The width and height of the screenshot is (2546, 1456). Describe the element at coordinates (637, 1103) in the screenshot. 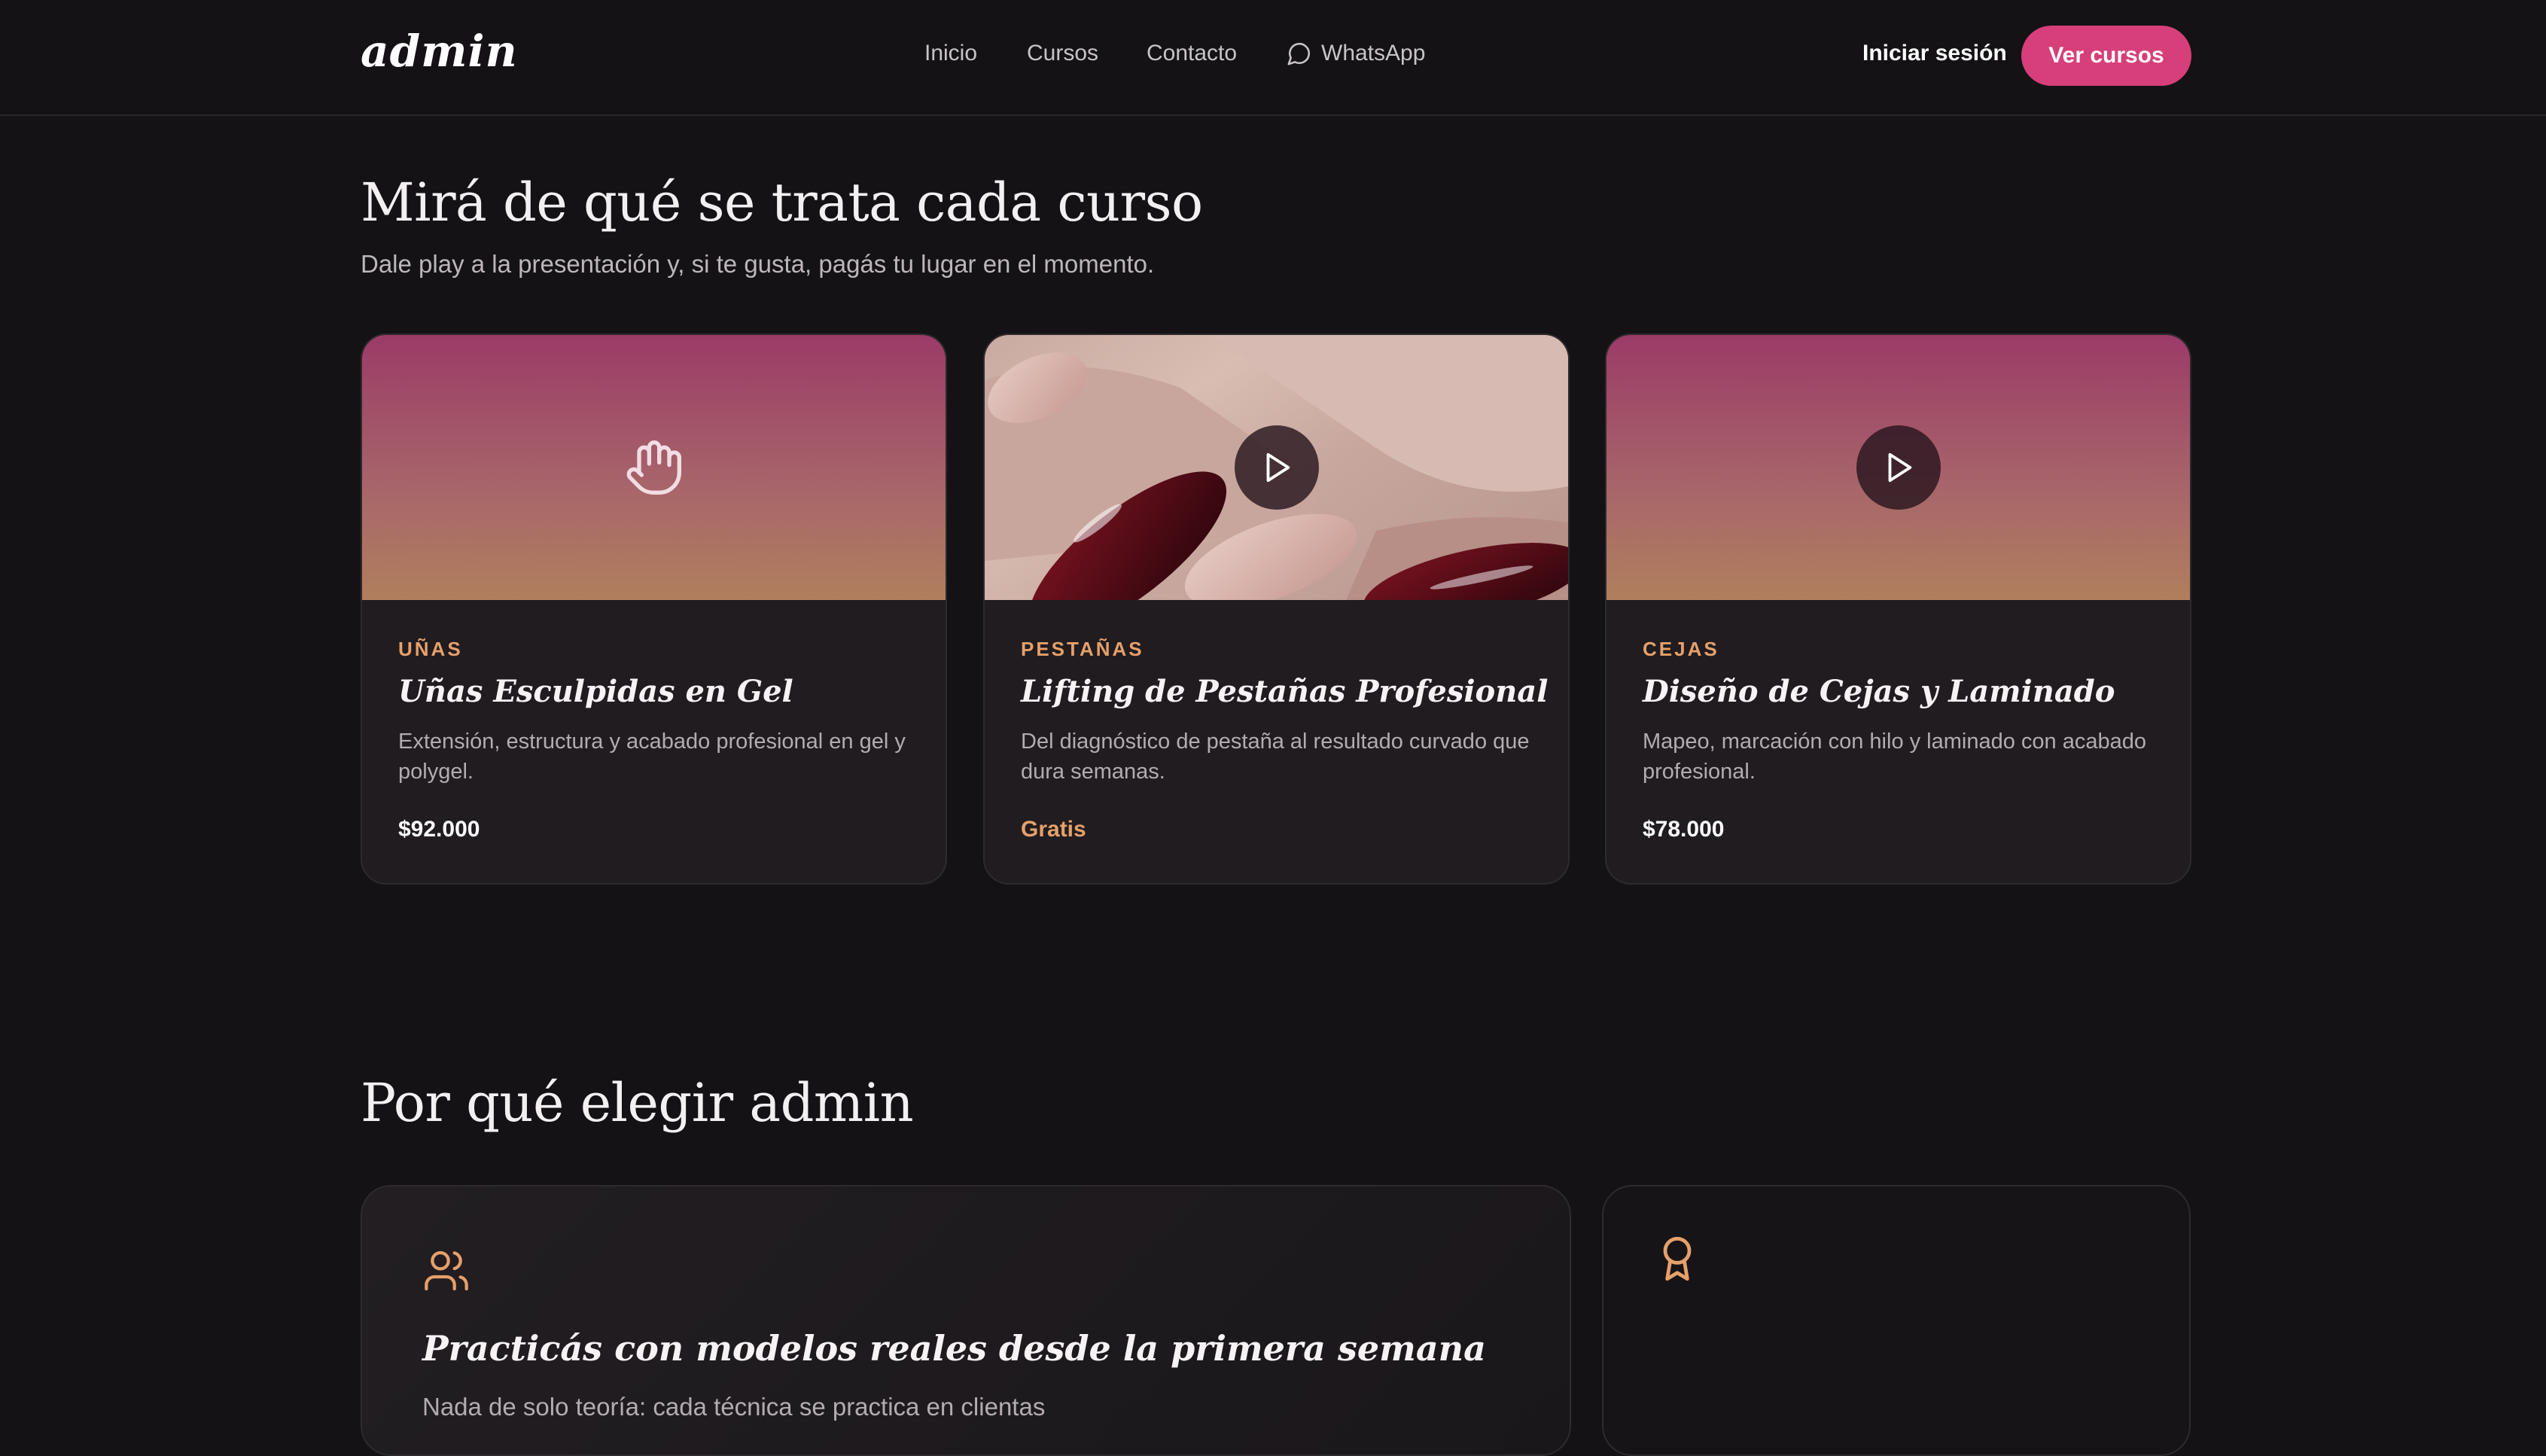

I see `why-section-title: Por qué elegir admin` at that location.